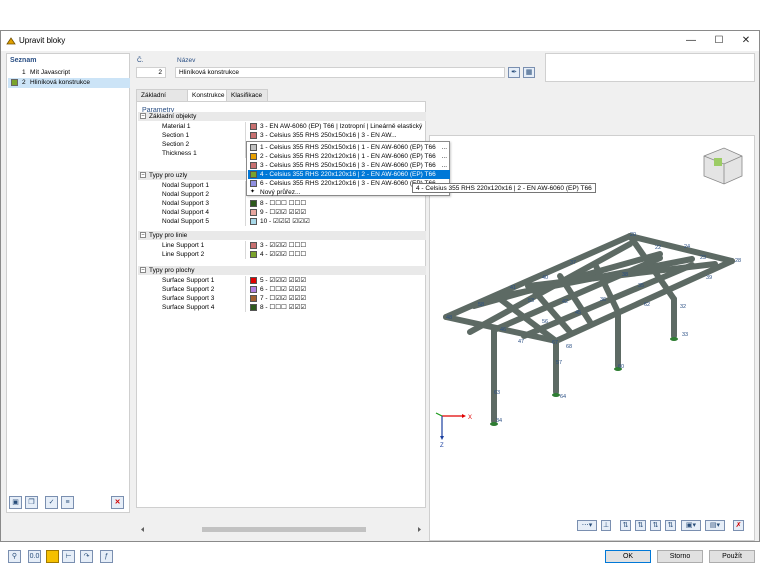 The image size is (760, 570). I want to click on list-item: 1 Mít Javascript, so click(69, 73).